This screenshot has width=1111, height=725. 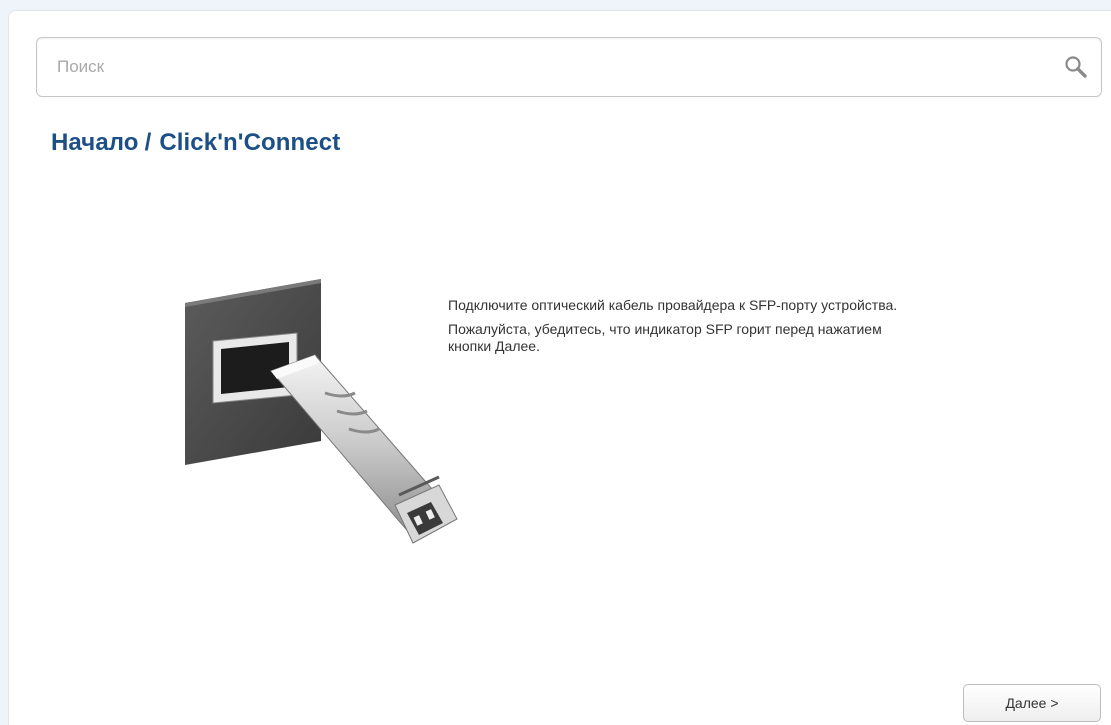 What do you see at coordinates (321, 411) in the screenshot?
I see `sfp-cable-illustration` at bounding box center [321, 411].